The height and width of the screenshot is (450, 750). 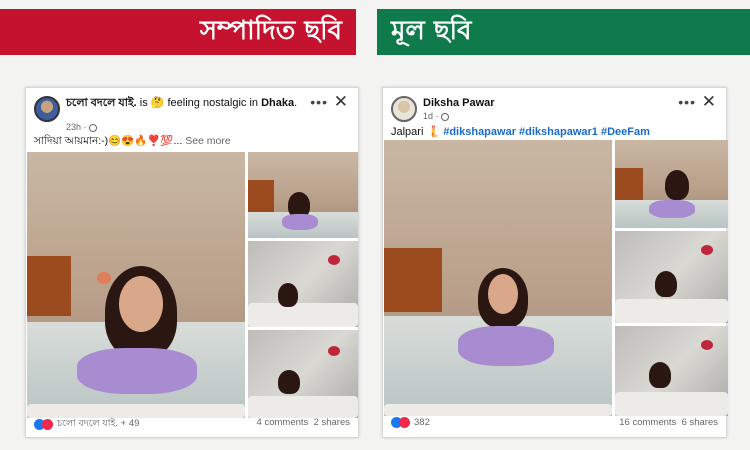 I want to click on post-header: Diksha Pawar 1d · ••• ✕, so click(x=554, y=110).